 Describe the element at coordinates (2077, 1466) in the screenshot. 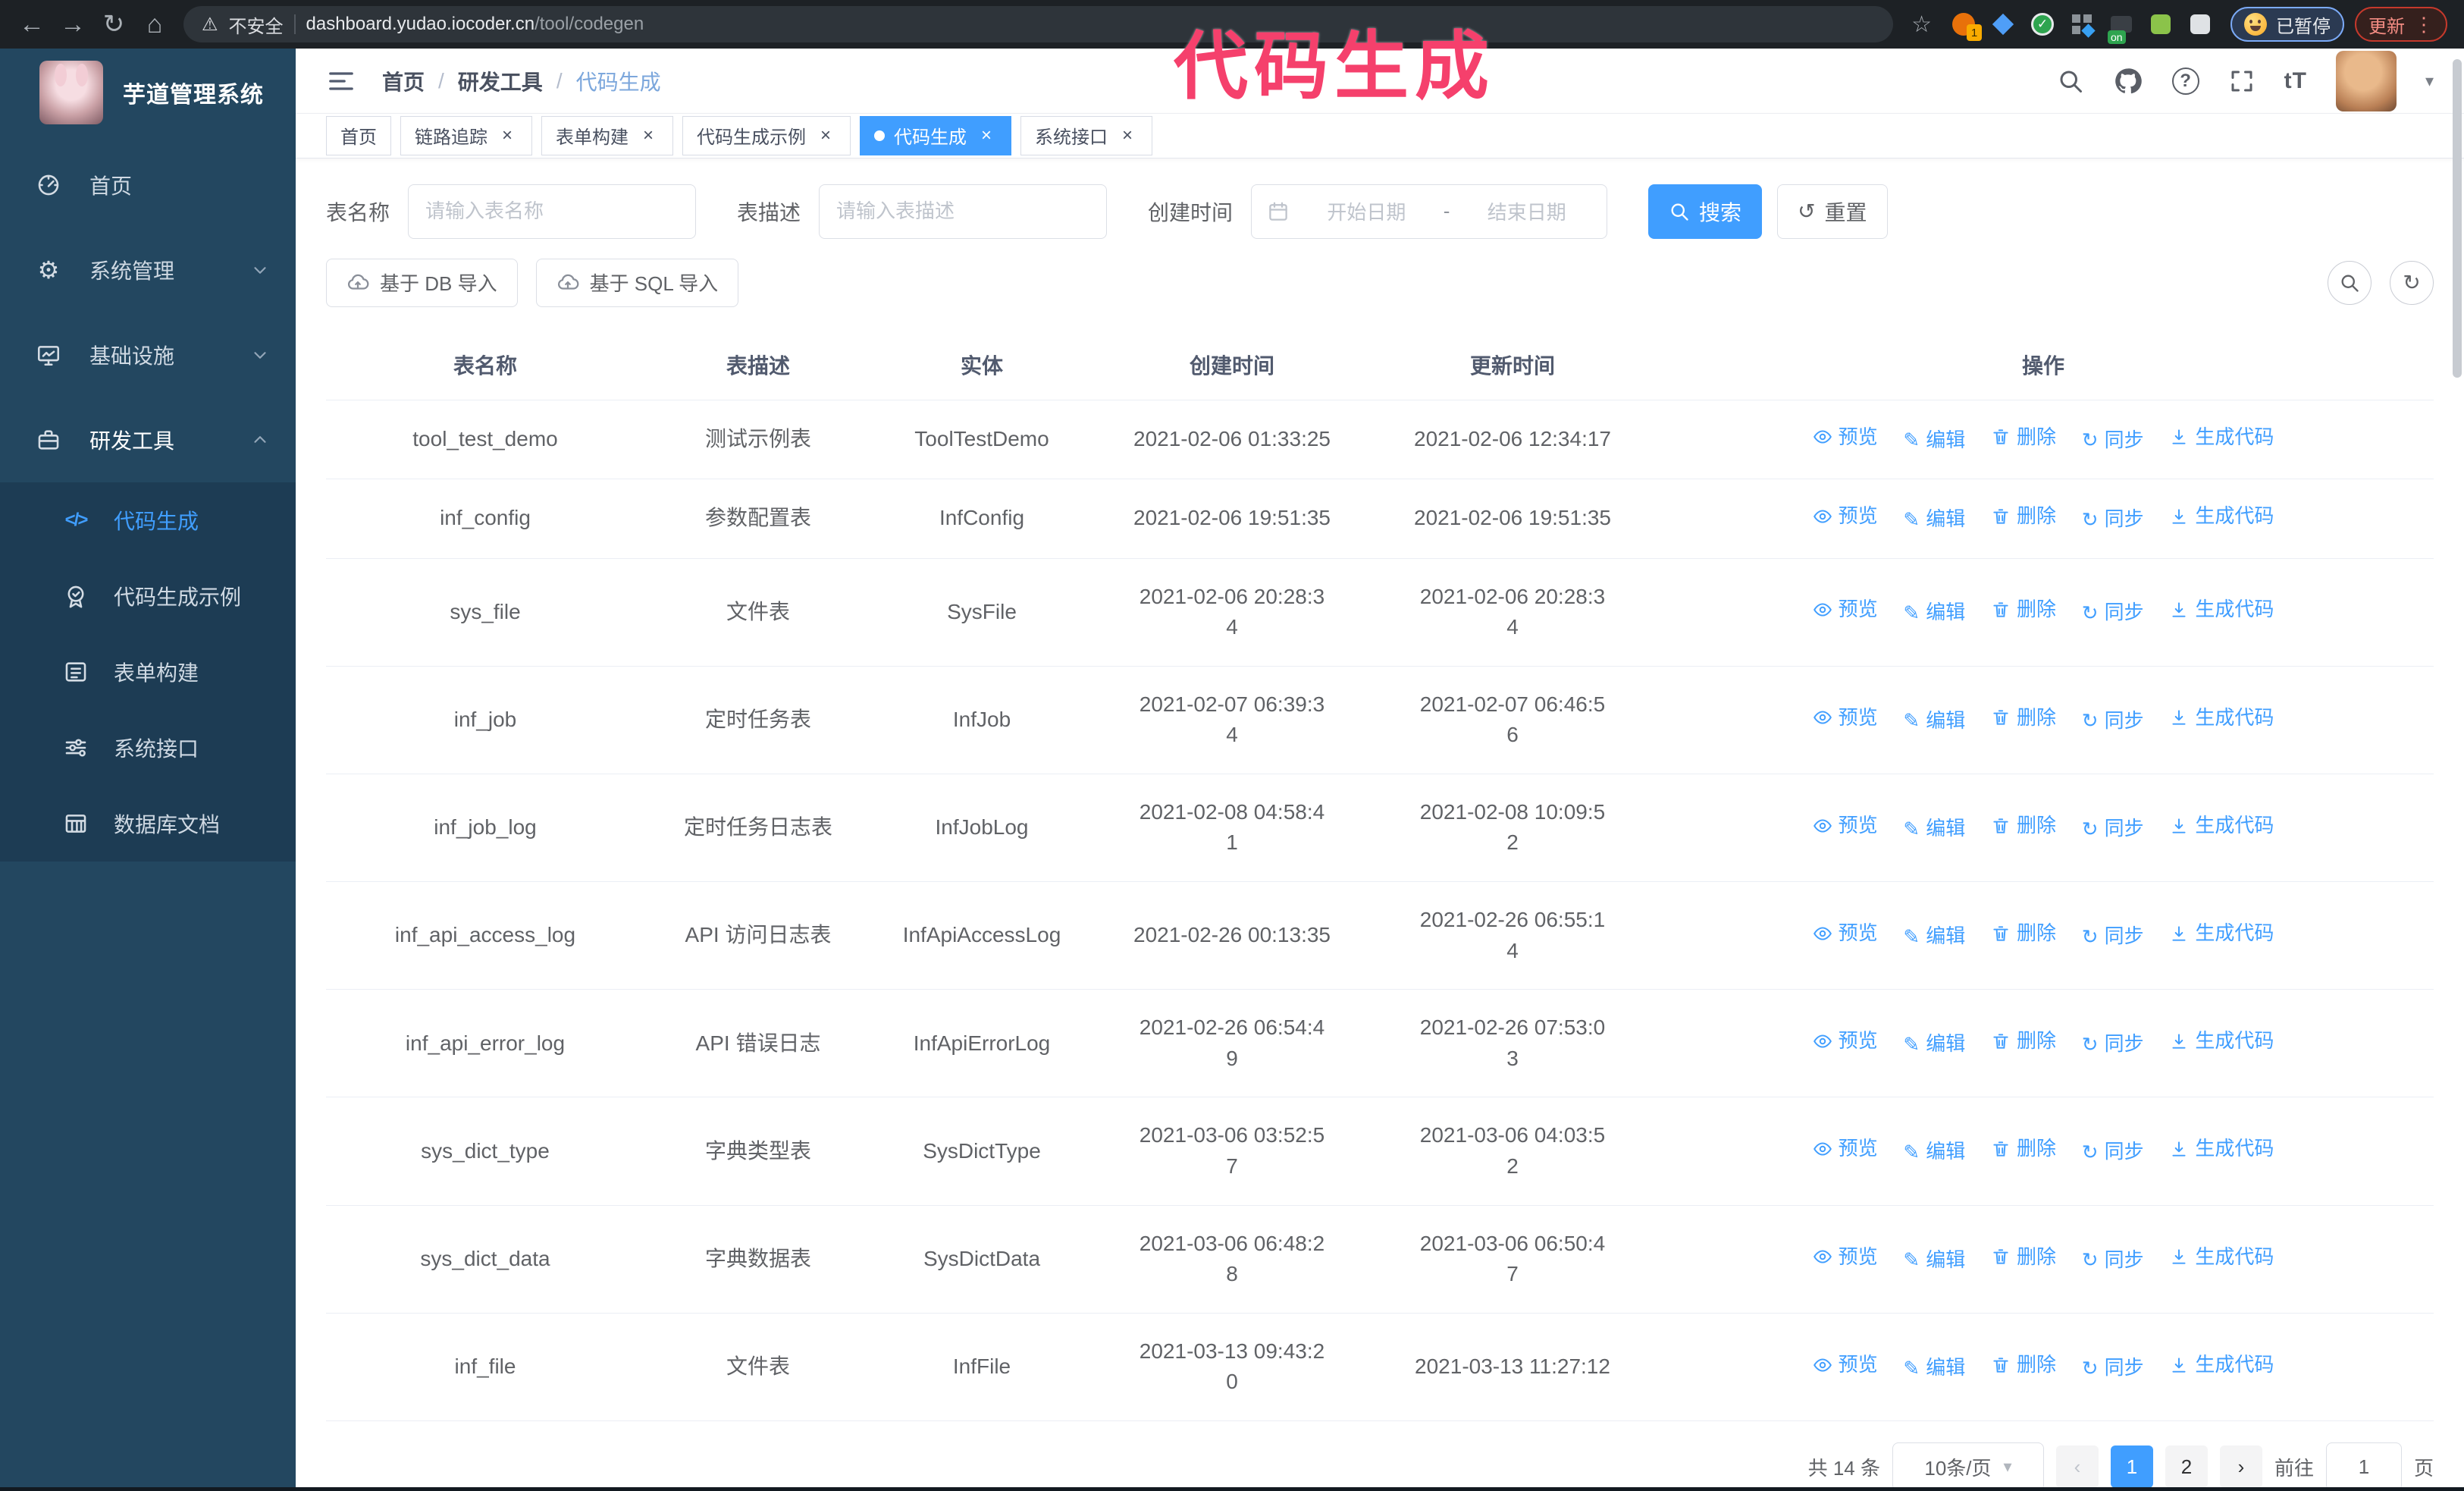

I see `prev-page-button: ‹` at that location.